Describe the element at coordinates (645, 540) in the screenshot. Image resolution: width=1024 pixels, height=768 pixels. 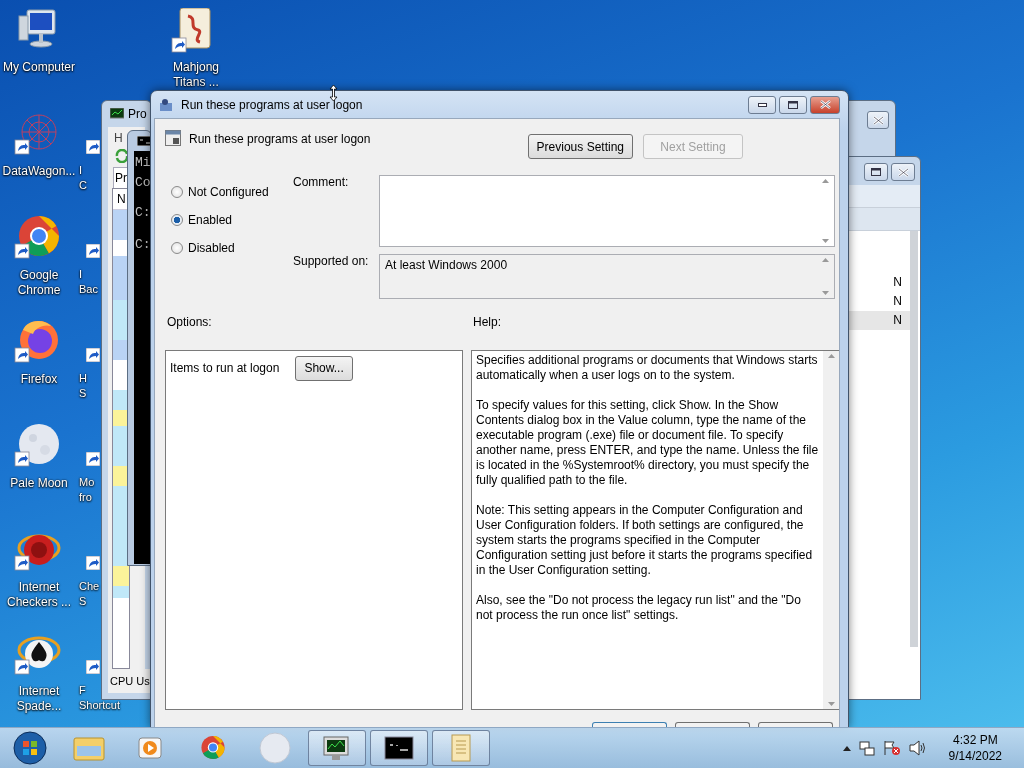
I see `help-paragraph: Note: This setting appears in the Computer Configuration and User Configuration folders. If both settings are configured, the system starts the programs specified in the Computer Configuration setting just before it starts the programs specified in the User Configuration setting.` at that location.